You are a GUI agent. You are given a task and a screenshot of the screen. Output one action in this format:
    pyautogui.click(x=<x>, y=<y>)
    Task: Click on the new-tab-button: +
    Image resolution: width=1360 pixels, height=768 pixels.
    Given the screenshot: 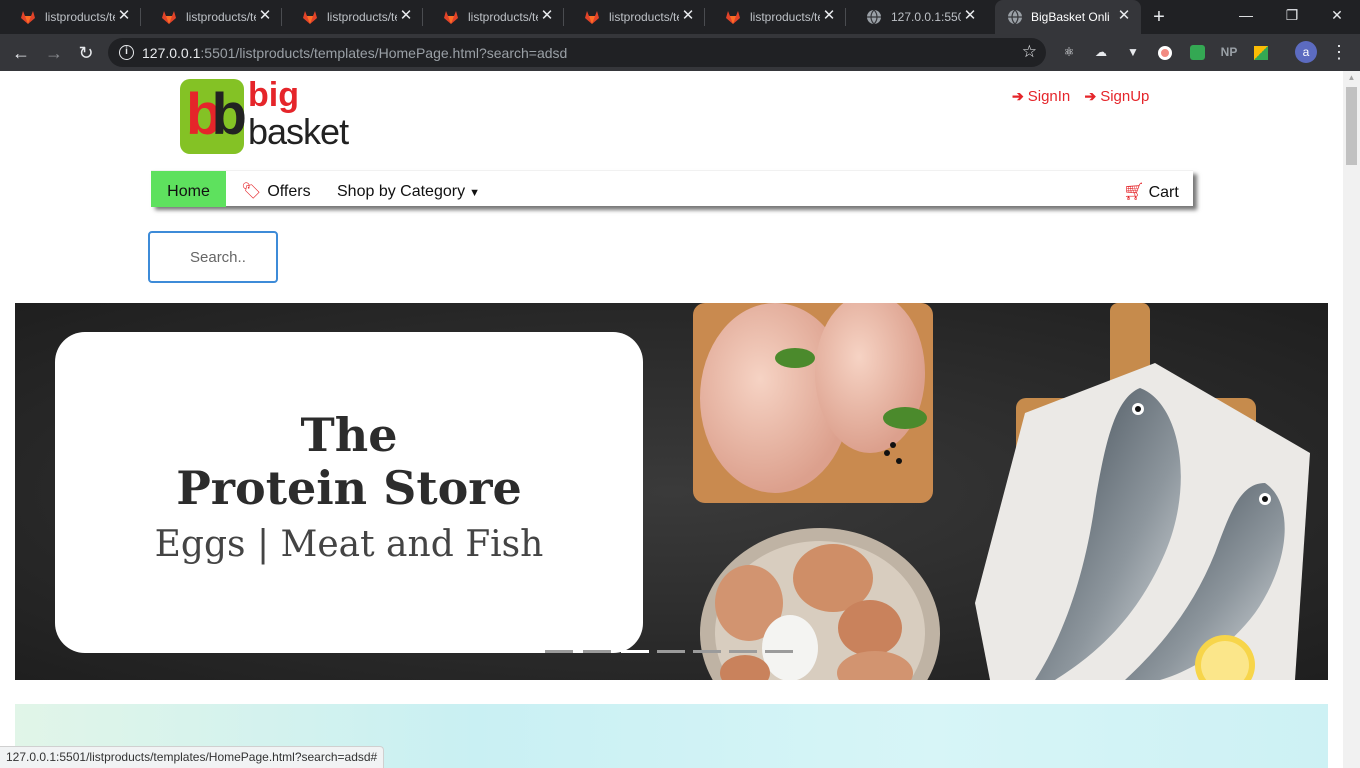 What is the action you would take?
    pyautogui.click(x=1159, y=17)
    